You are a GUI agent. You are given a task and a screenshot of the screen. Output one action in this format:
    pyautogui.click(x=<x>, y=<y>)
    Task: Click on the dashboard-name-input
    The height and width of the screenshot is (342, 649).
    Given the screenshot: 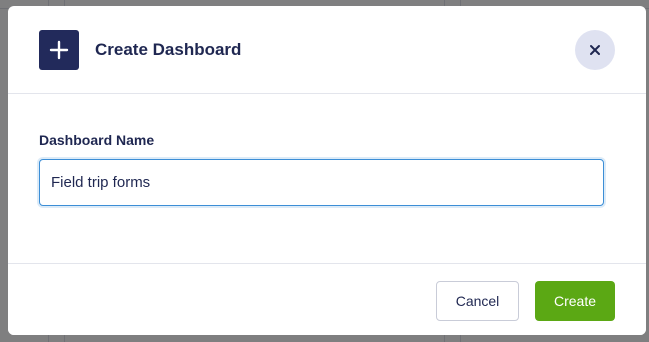 What is the action you would take?
    pyautogui.click(x=321, y=182)
    